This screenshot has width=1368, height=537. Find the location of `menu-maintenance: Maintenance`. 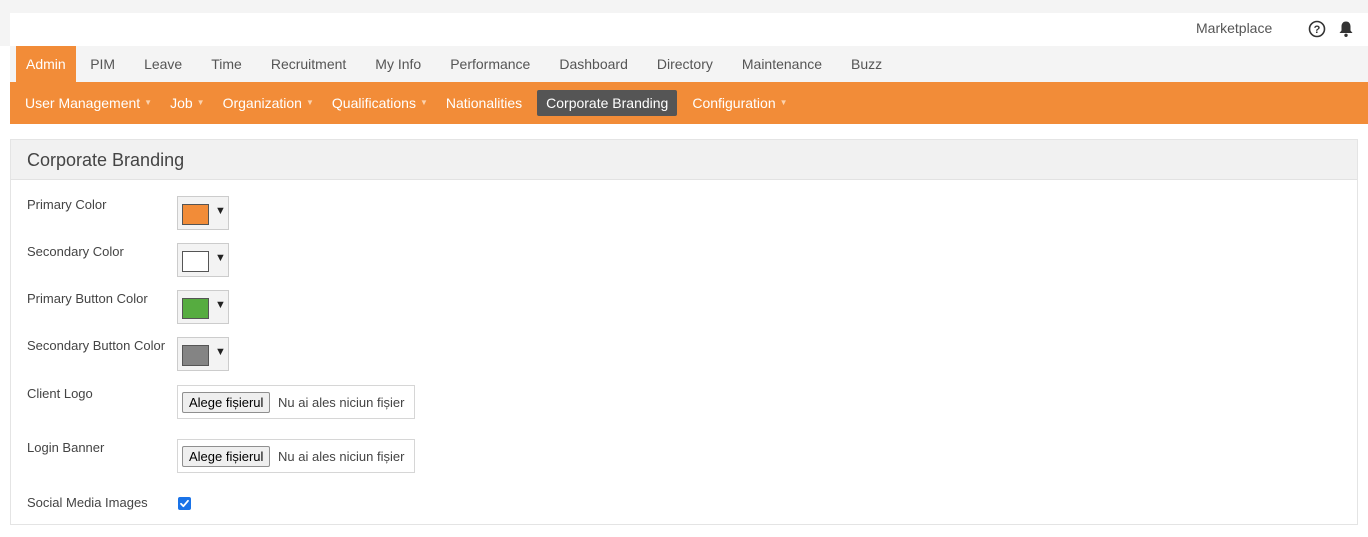

menu-maintenance: Maintenance is located at coordinates (781, 64).